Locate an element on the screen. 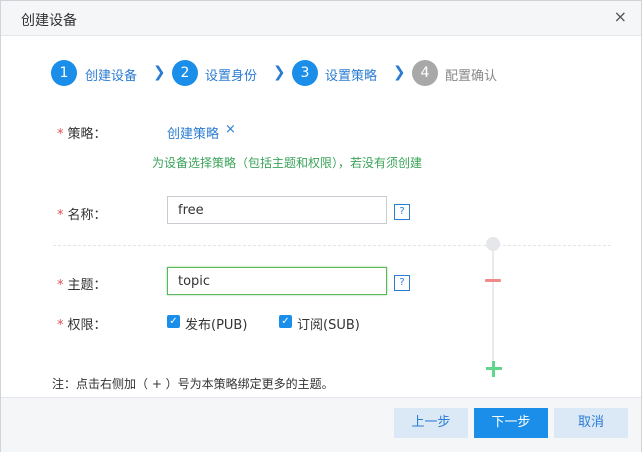  step-2-number: 2 is located at coordinates (185, 73).